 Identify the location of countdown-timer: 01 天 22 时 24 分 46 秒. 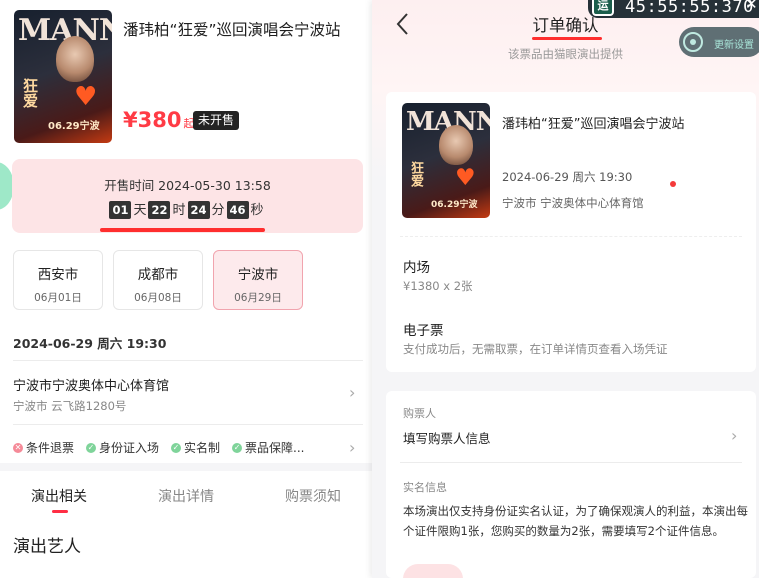
(187, 209).